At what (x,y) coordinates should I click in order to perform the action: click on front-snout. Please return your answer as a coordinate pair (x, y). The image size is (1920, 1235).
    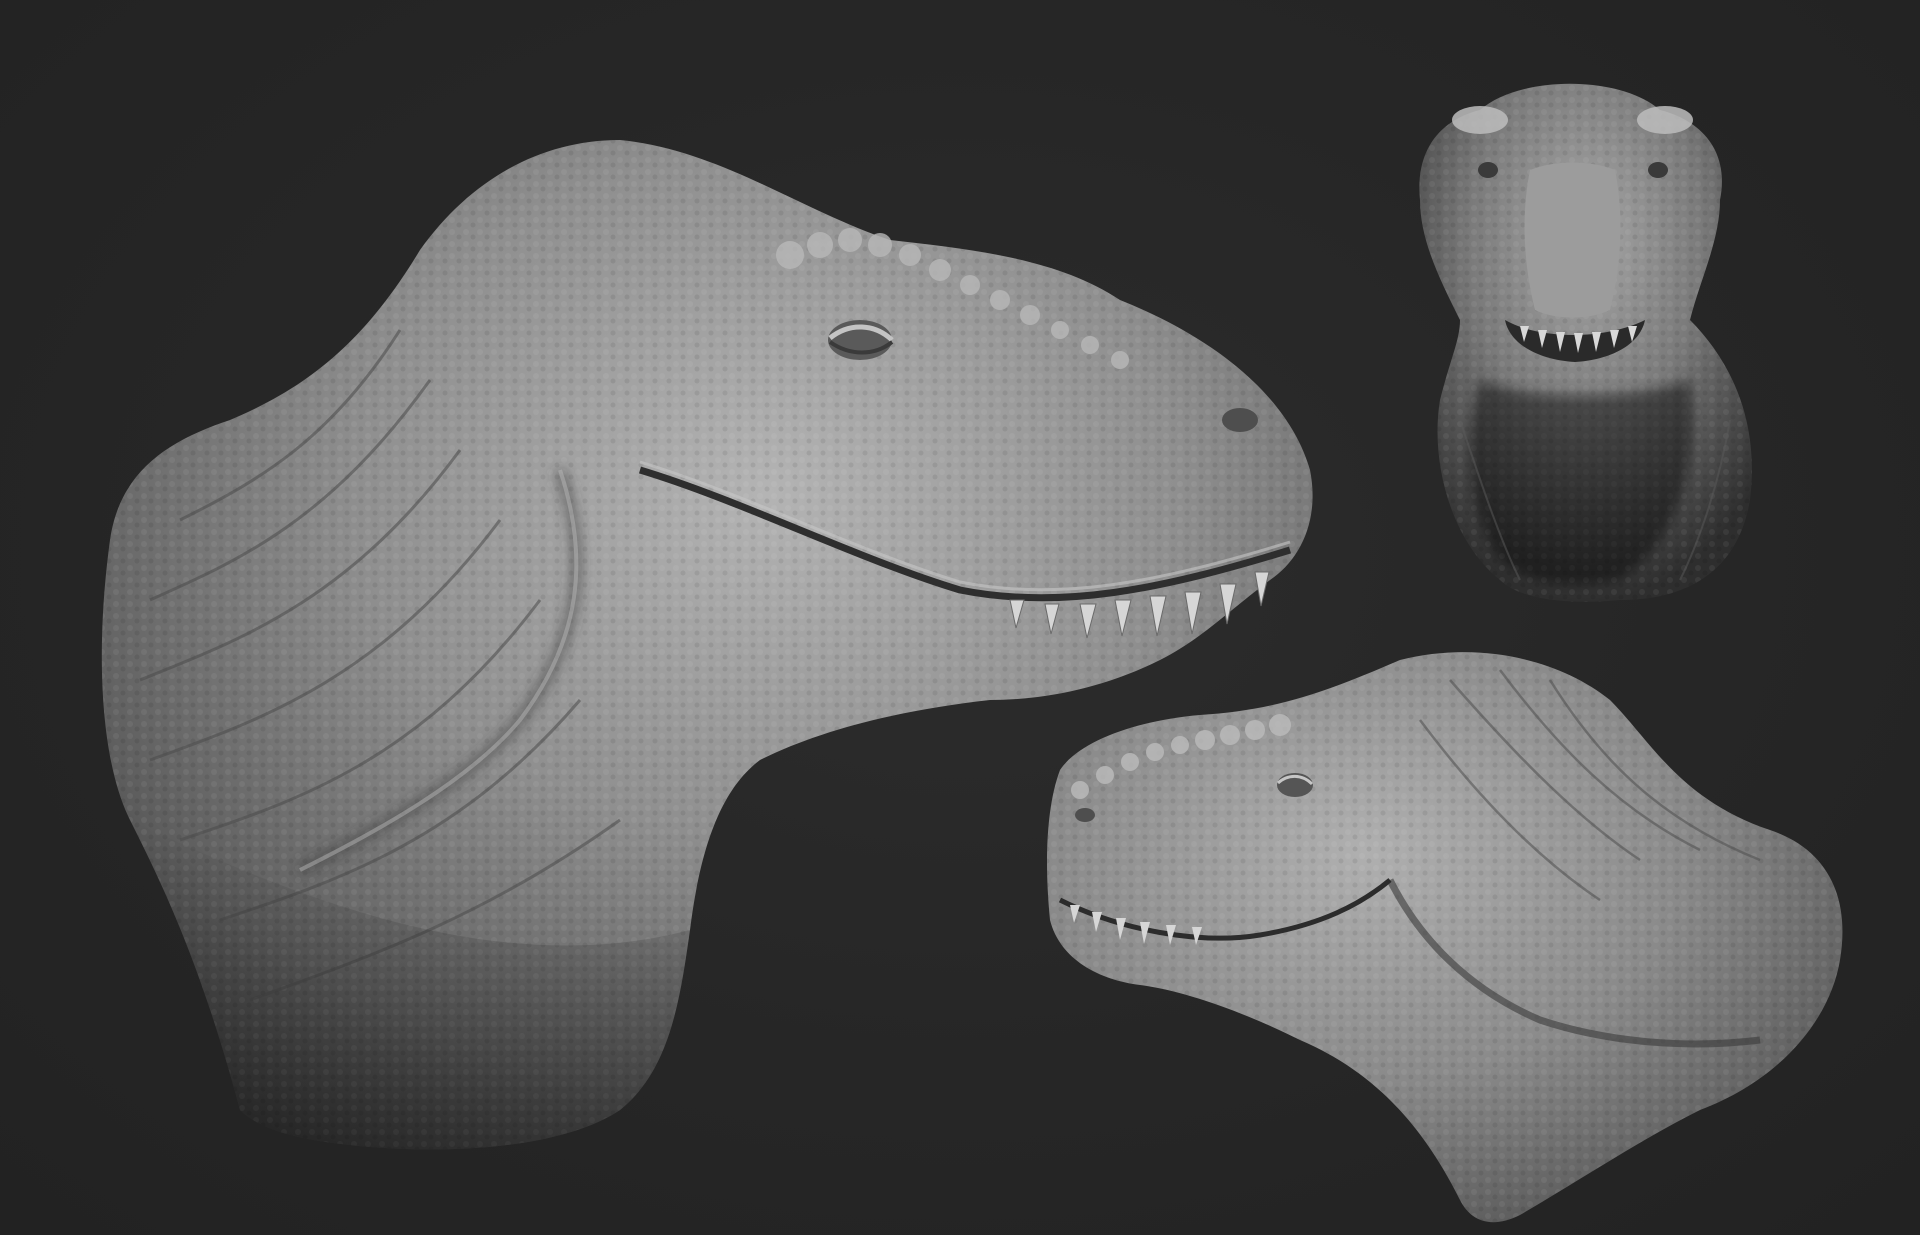
    Looking at the image, I should click on (1572, 240).